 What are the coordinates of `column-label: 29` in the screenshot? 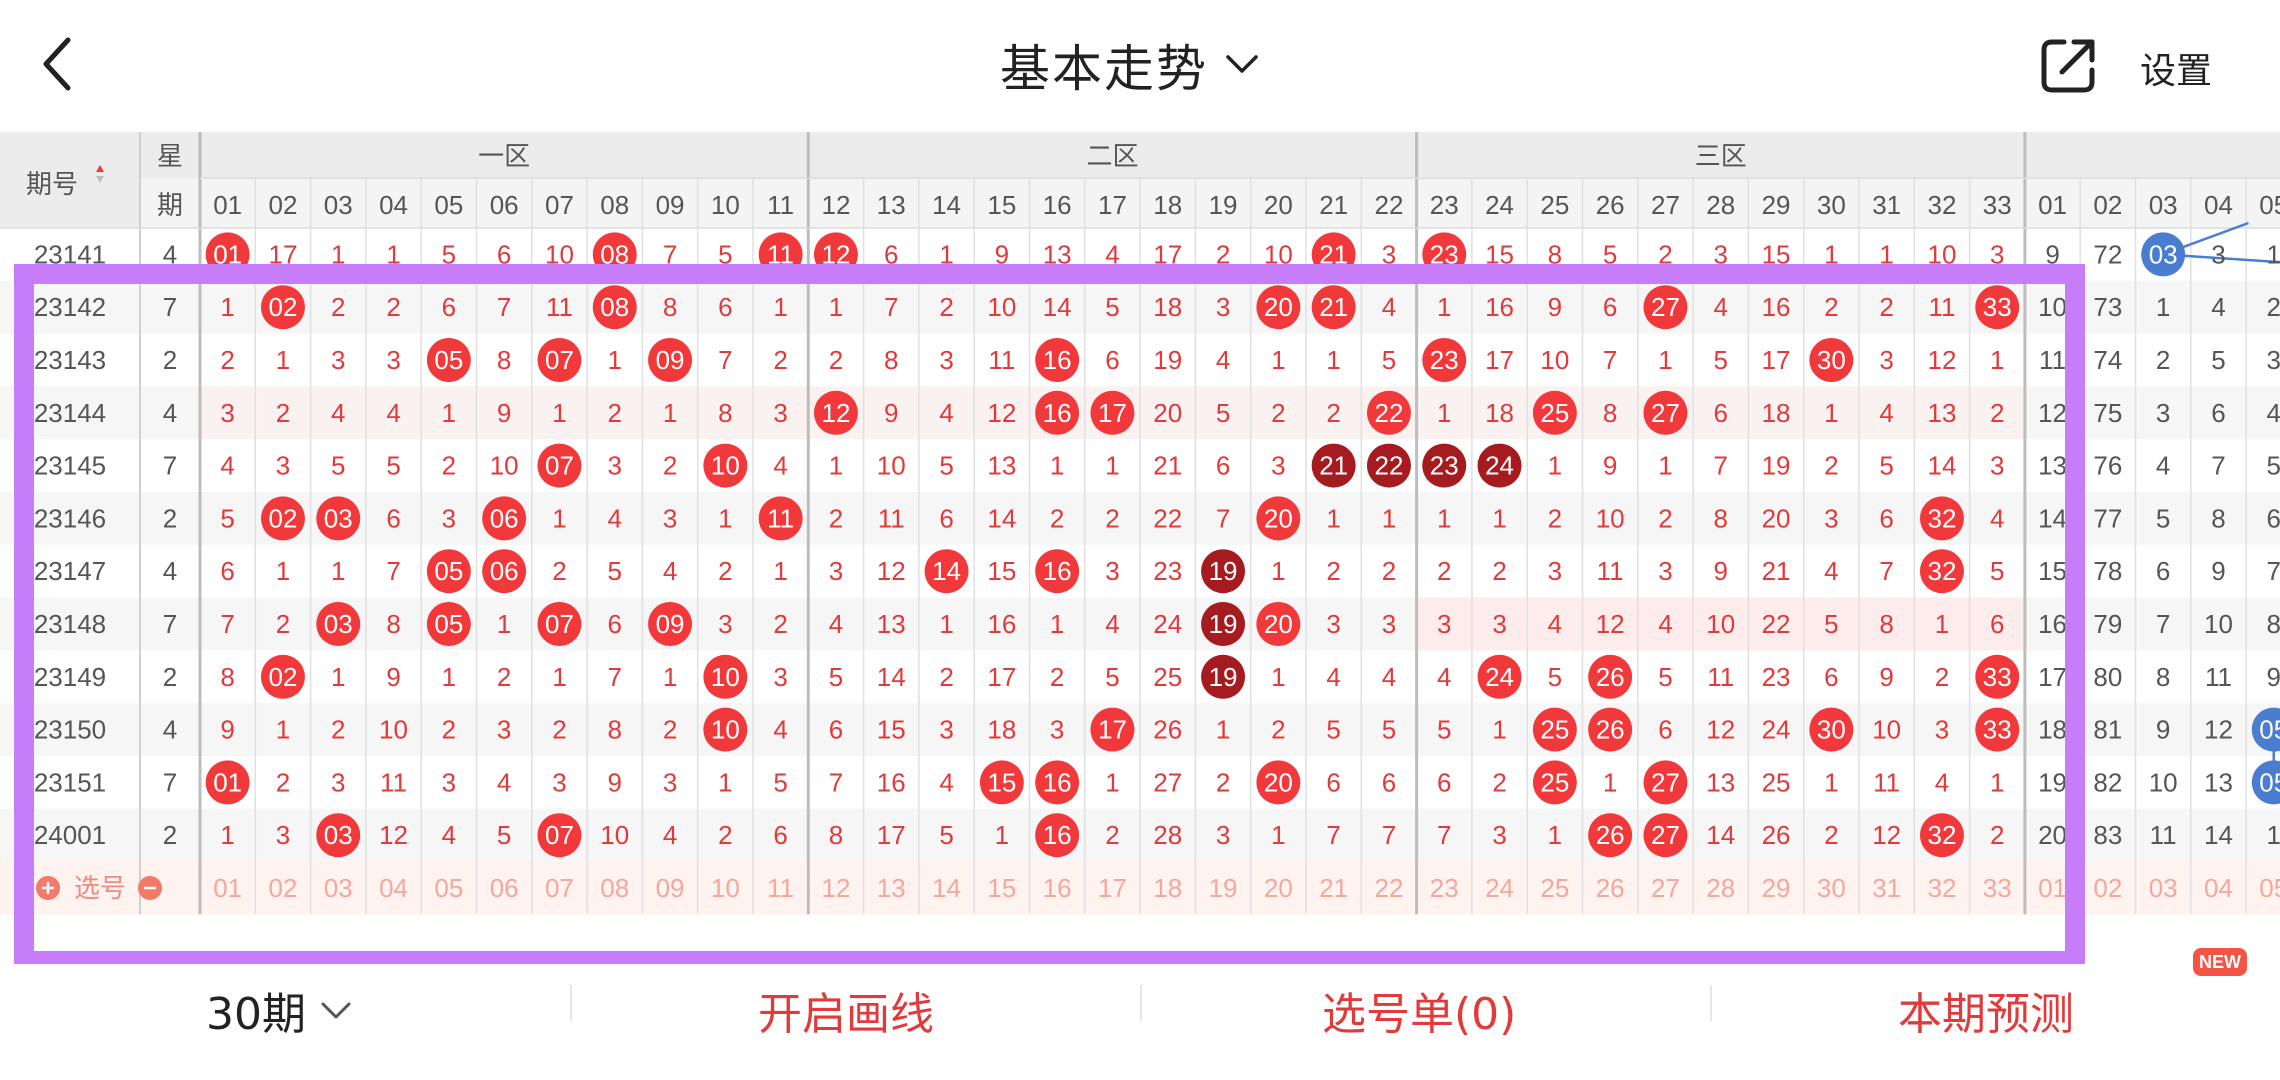 It's located at (1776, 205).